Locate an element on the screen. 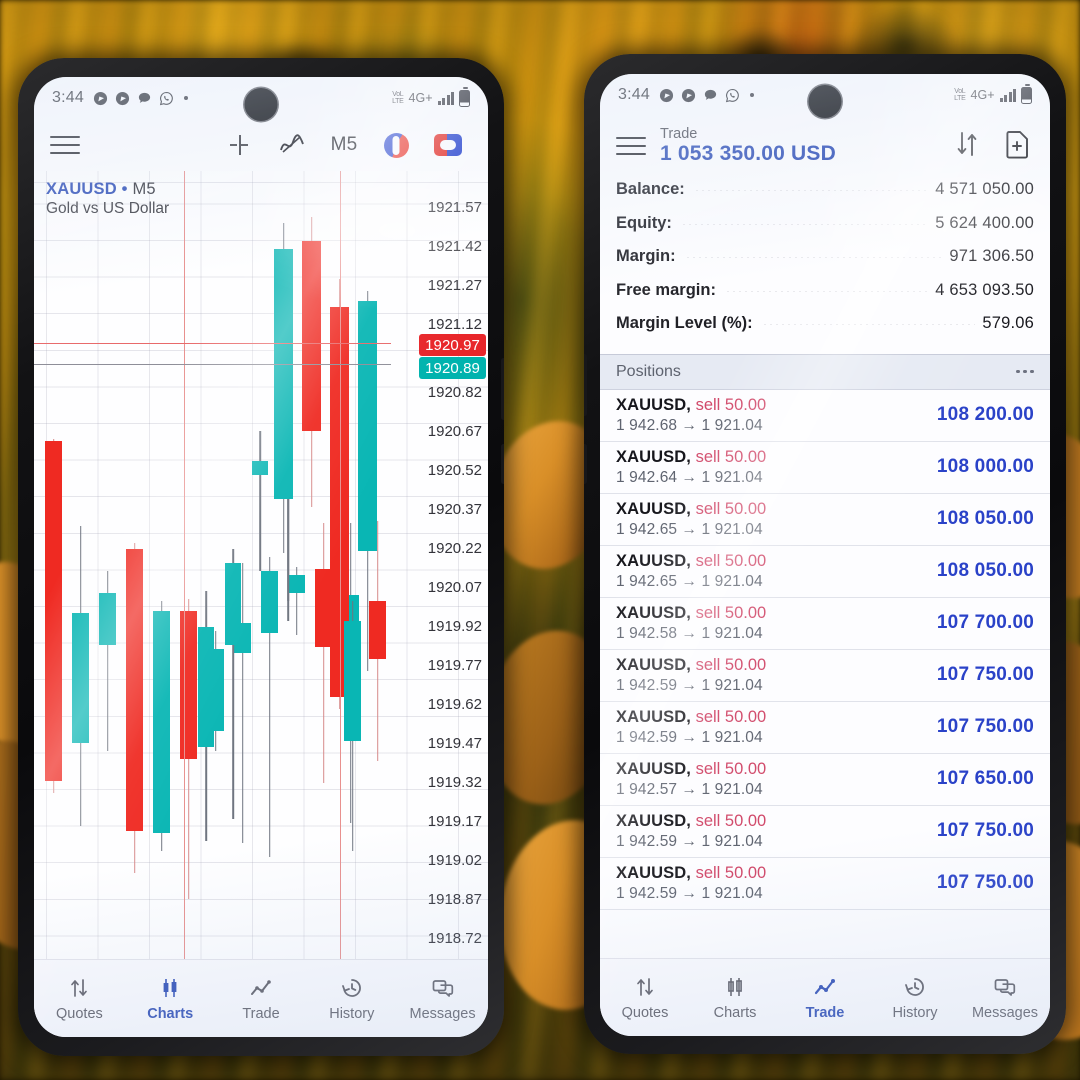  position-details: XAUUSD, sell 50.00 1 942.59 → 1 921.04 is located at coordinates (691, 883).